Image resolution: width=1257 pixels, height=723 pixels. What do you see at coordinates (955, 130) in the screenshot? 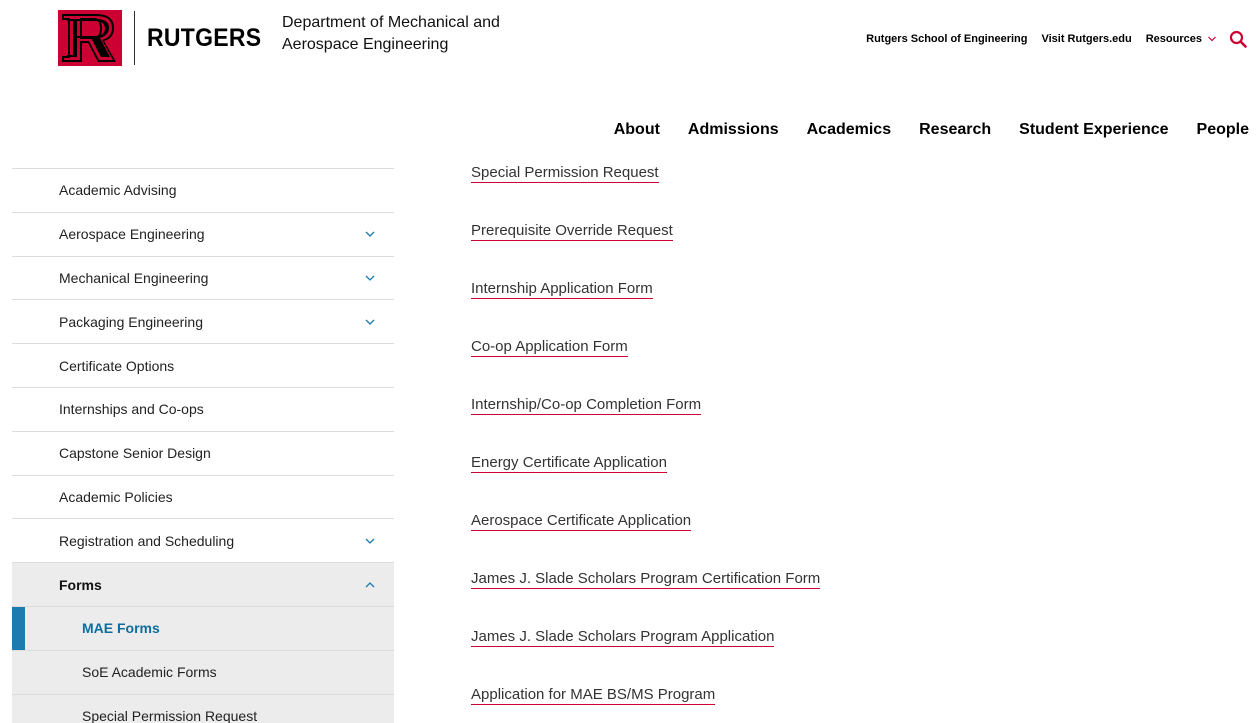
I see `nav-research: Research` at bounding box center [955, 130].